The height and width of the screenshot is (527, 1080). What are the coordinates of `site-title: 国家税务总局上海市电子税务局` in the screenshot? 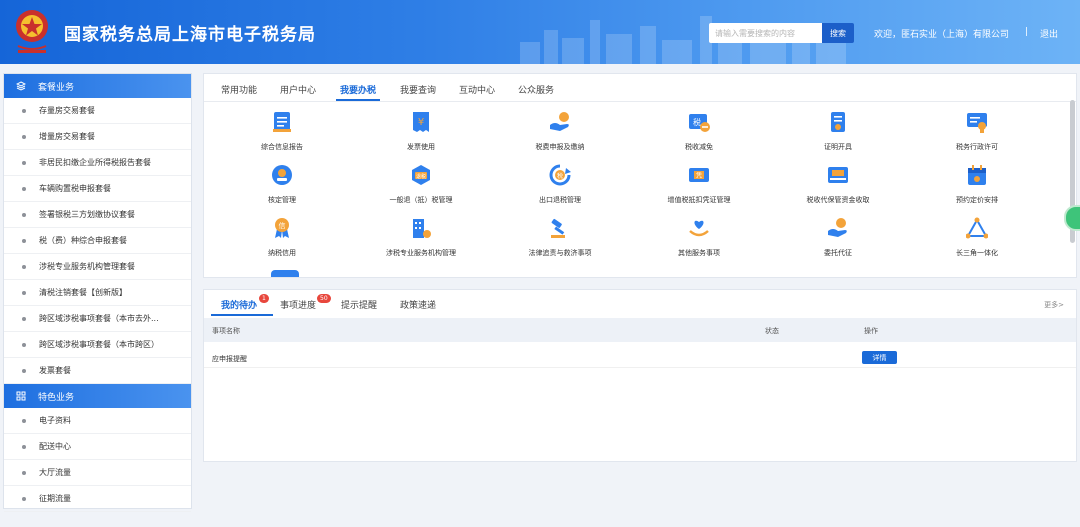 It's located at (190, 35).